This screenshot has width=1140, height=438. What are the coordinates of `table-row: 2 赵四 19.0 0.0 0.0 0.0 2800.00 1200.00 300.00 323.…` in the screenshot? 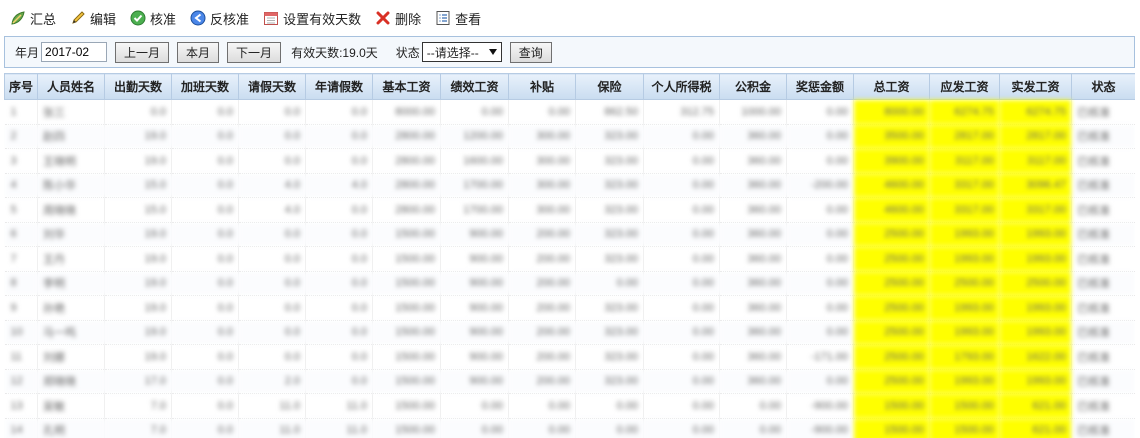 It's located at (569, 136).